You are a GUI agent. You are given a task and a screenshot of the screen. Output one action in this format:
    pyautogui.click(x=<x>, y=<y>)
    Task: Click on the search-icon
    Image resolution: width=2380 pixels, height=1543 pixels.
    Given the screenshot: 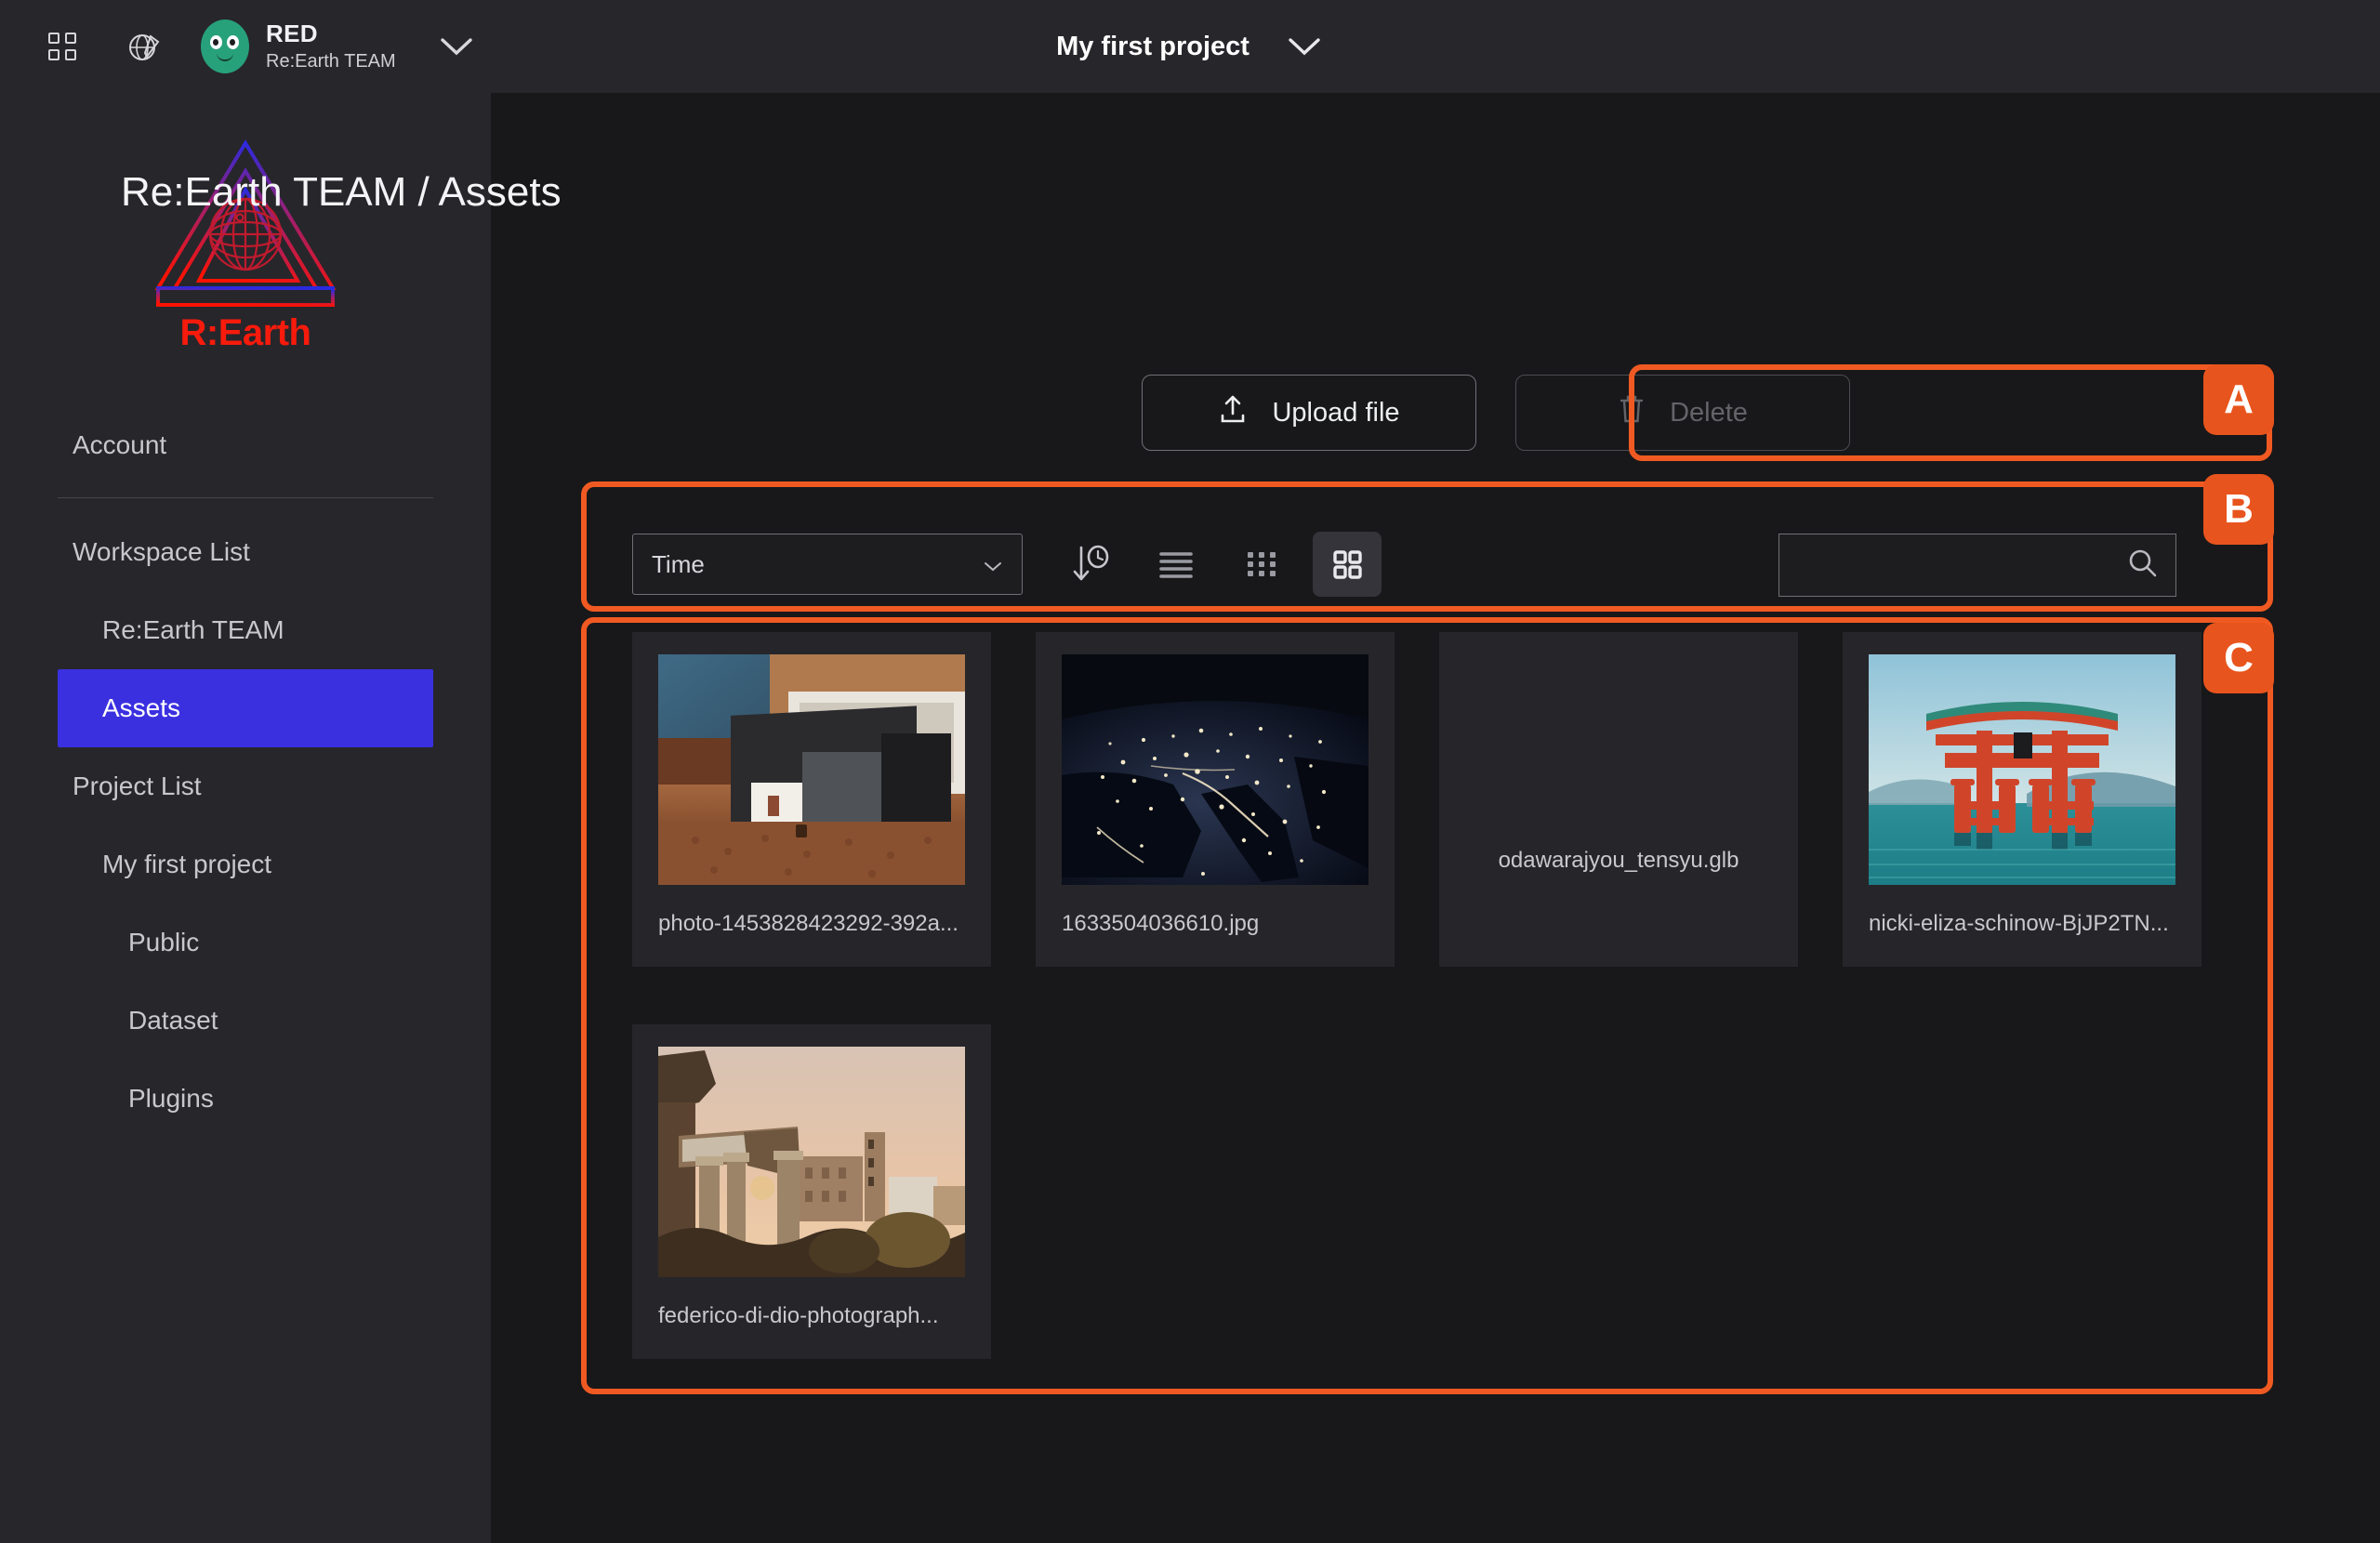 What is the action you would take?
    pyautogui.click(x=2143, y=566)
    